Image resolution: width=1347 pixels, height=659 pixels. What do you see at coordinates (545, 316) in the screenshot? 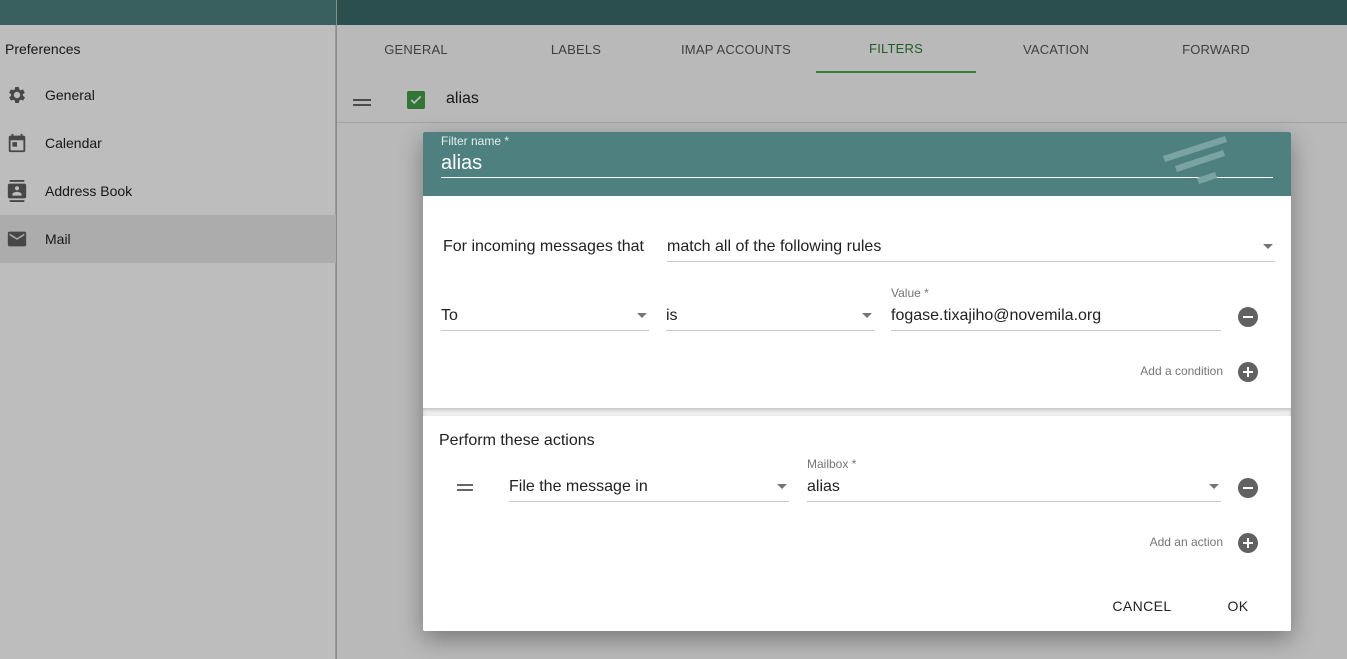
I see `condition-field-select: To` at bounding box center [545, 316].